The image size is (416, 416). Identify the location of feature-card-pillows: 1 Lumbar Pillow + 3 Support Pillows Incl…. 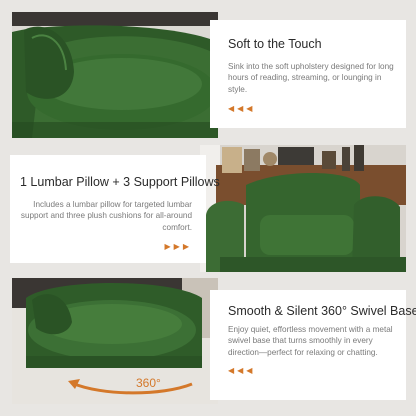
(115, 209).